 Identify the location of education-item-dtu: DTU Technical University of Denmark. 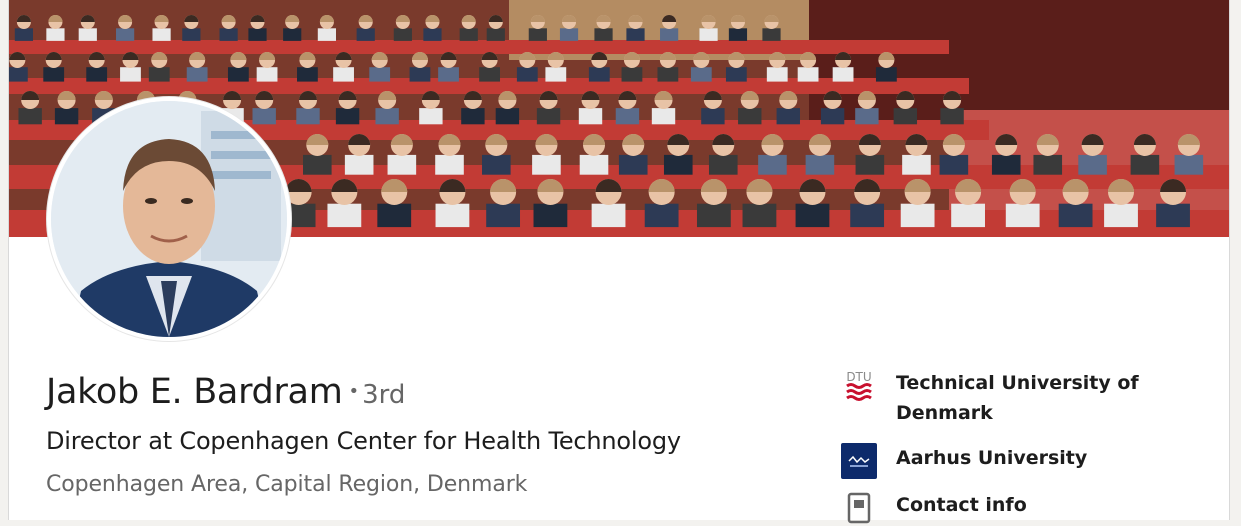
(993, 398).